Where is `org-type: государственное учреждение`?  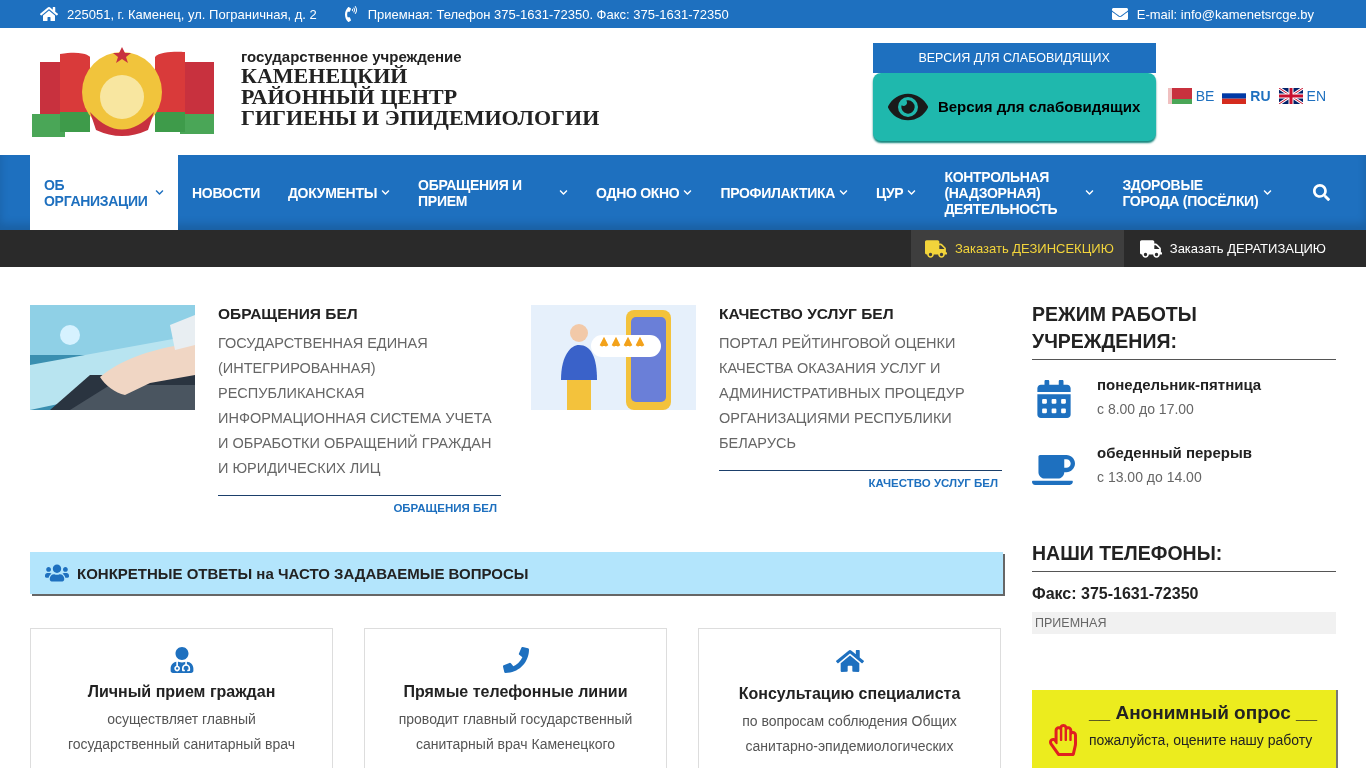
org-type: государственное учреждение is located at coordinates (352, 56).